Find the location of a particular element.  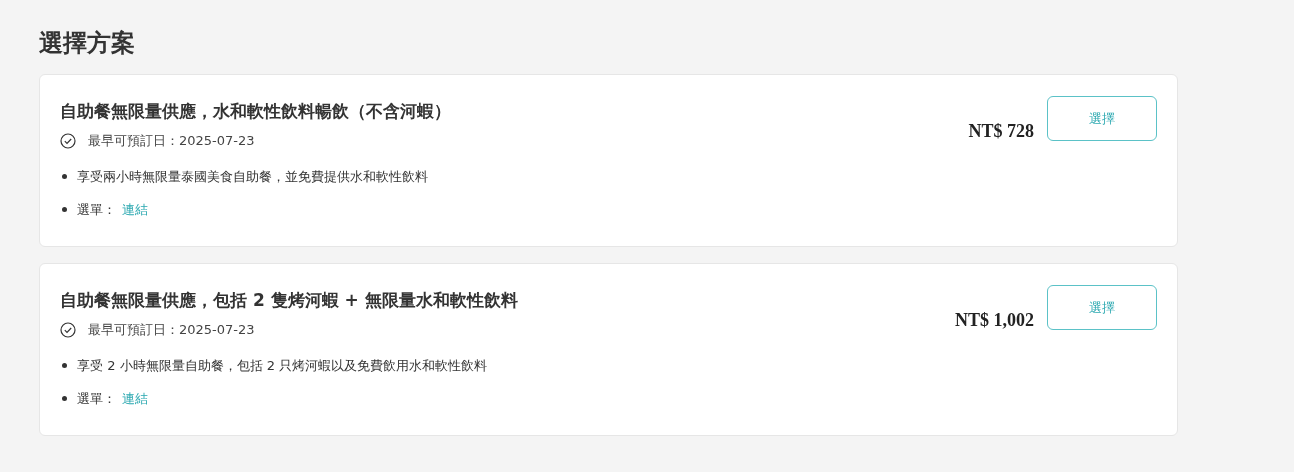

plan-detail: 享受兩小時無限量泰國美食自助餐，並免費提供水和軟性飲料 is located at coordinates (252, 176).